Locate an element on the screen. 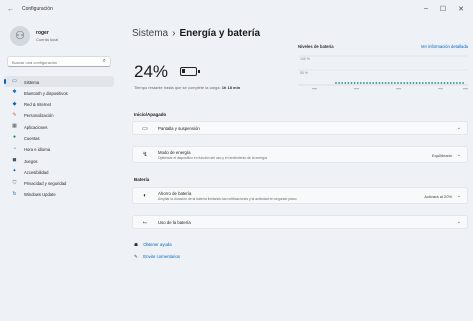 Image resolution: width=473 pixels, height=321 pixels. battery-fill is located at coordinates (184, 71).